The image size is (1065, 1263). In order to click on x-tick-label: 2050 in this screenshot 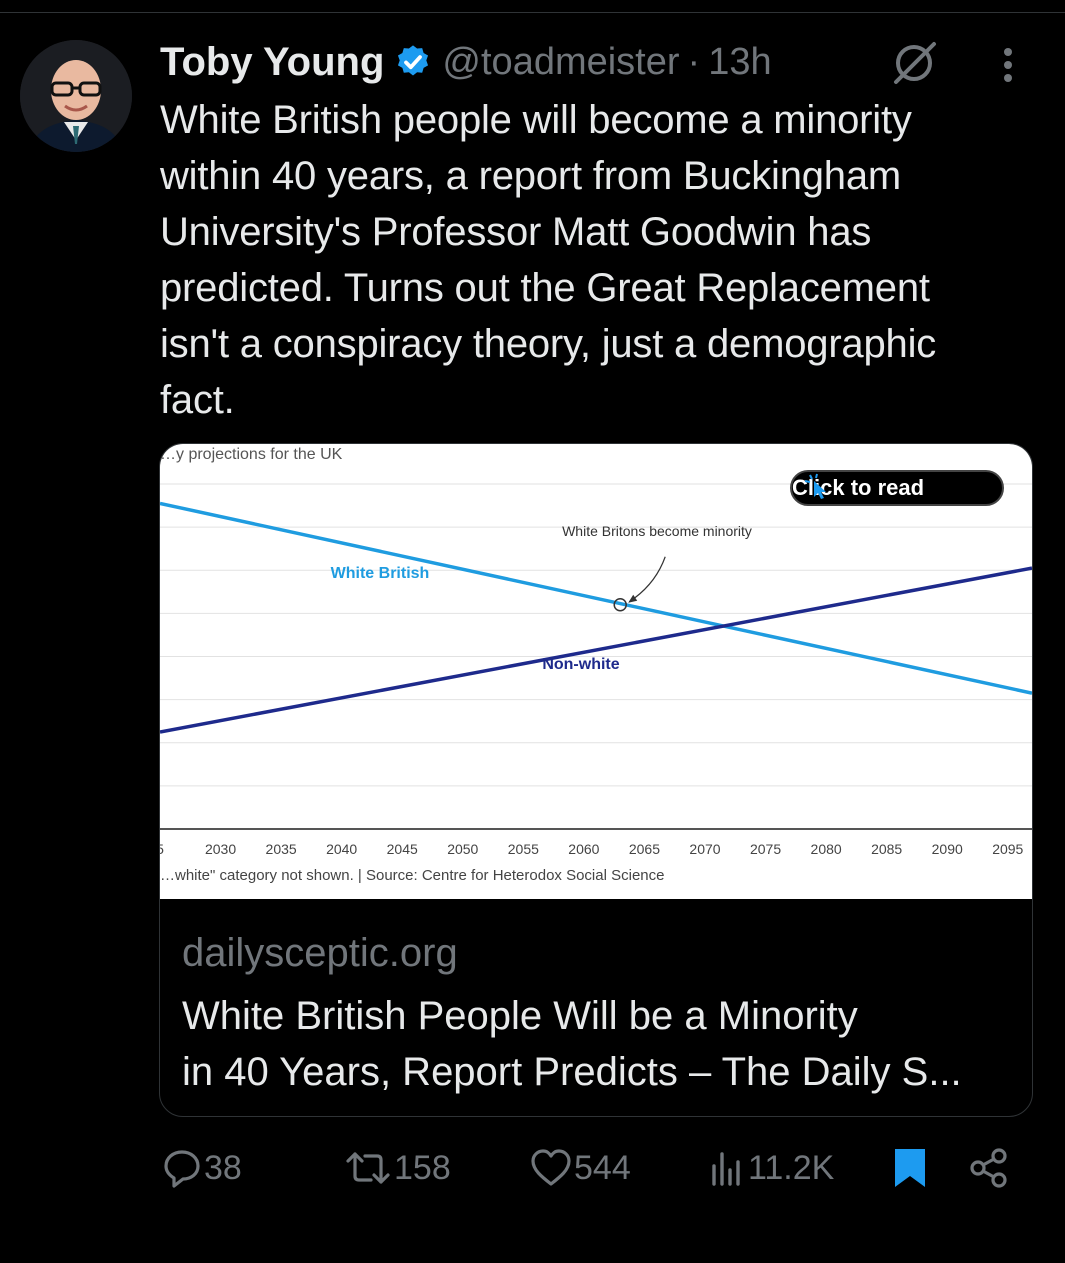, I will do `click(462, 849)`.